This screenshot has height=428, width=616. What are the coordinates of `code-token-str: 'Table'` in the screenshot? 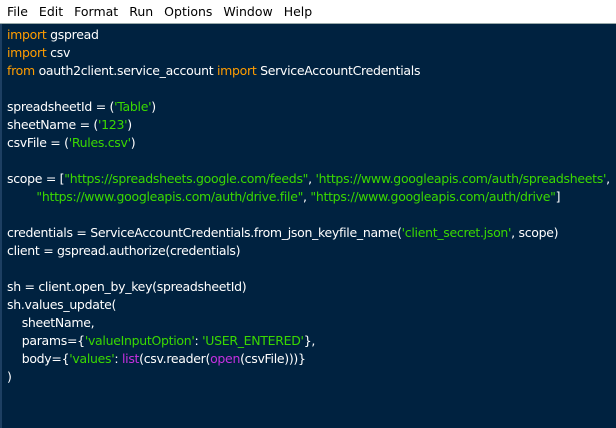 It's located at (133, 106).